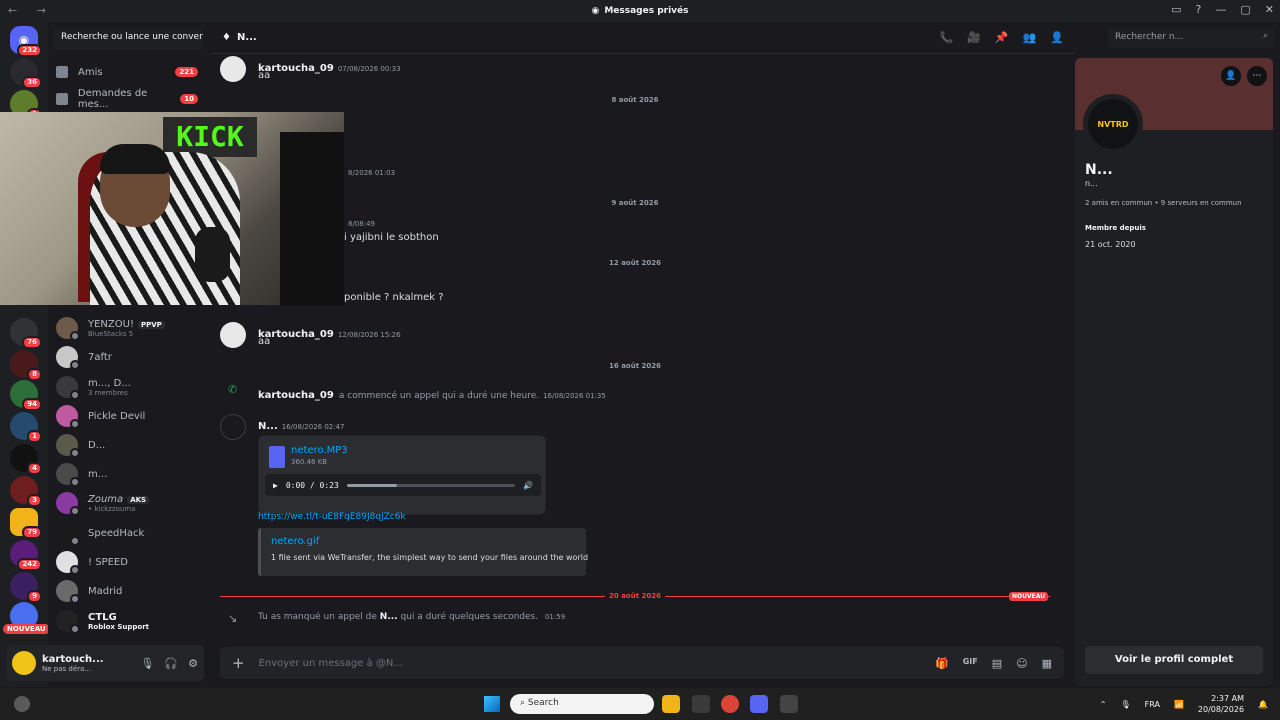  What do you see at coordinates (946, 37) in the screenshot?
I see `call-icon: 📞` at bounding box center [946, 37].